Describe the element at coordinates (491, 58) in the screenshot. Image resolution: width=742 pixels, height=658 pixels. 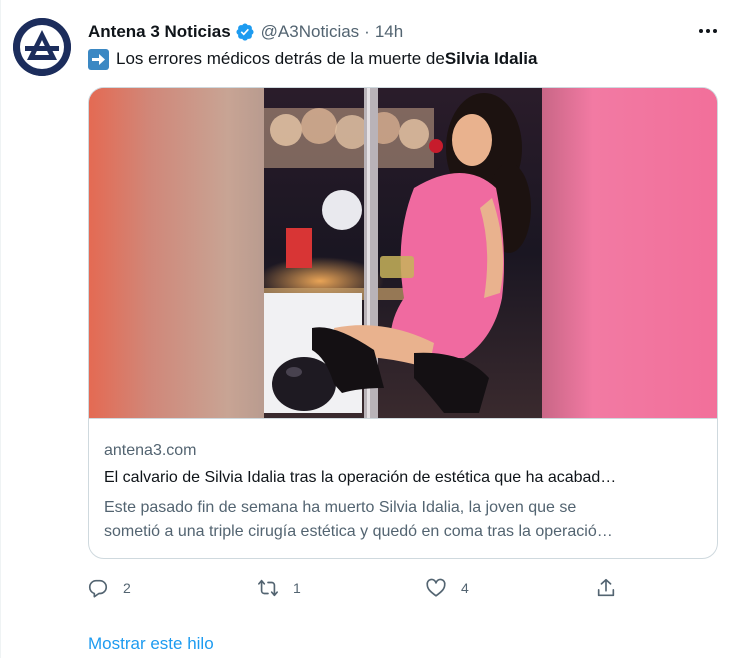
I see `tweet-text-bold: Silvia Idalia` at that location.